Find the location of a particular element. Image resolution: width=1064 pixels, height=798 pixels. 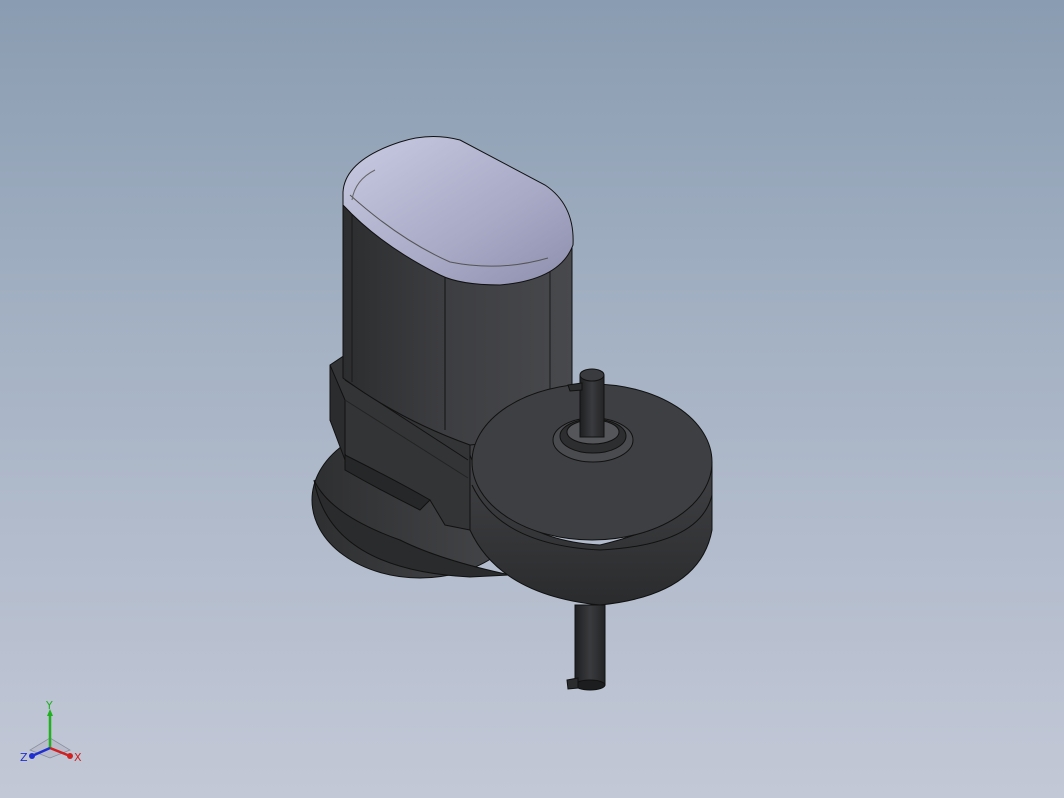

z-axis-label: Z is located at coordinates (24, 757).